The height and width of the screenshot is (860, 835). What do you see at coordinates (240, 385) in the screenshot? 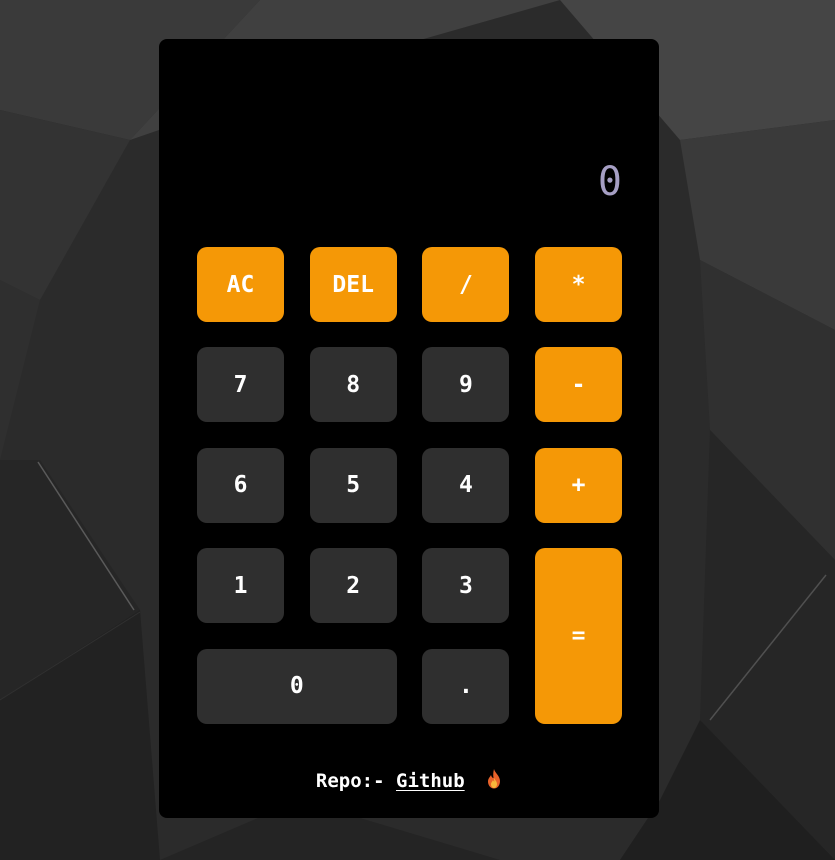
I see `digit-7-button: 7` at bounding box center [240, 385].